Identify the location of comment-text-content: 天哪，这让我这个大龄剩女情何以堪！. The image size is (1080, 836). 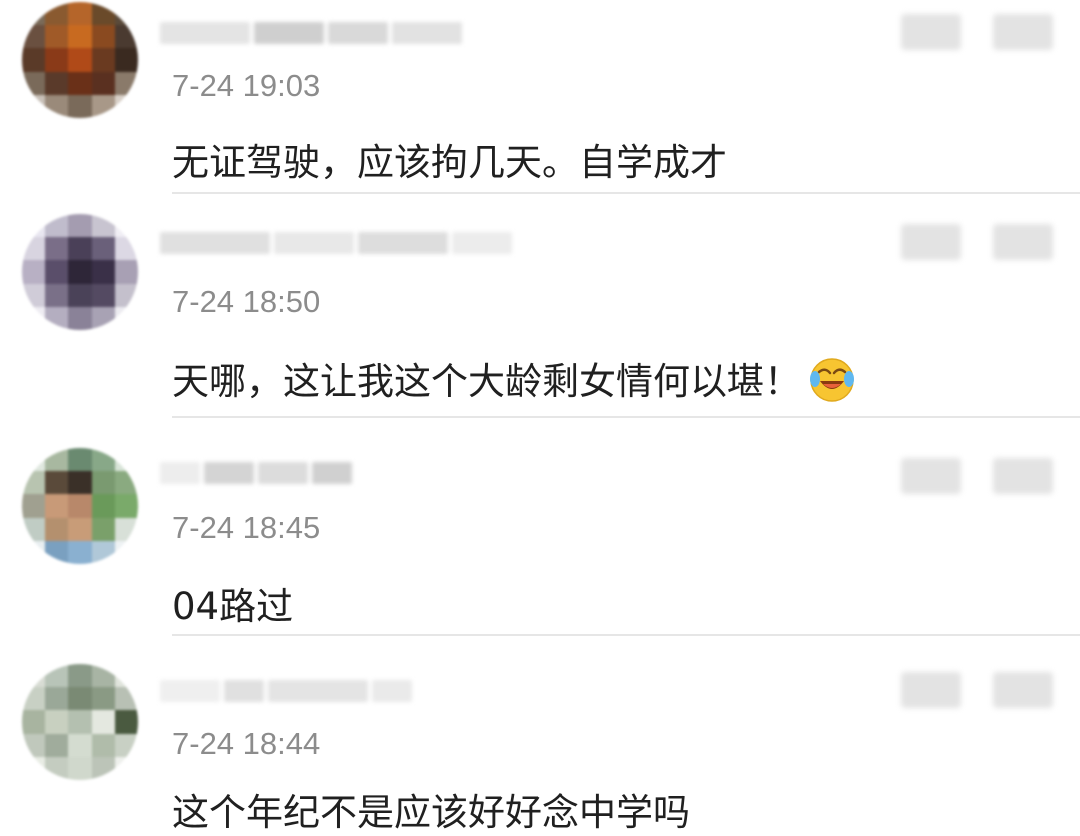
(486, 381).